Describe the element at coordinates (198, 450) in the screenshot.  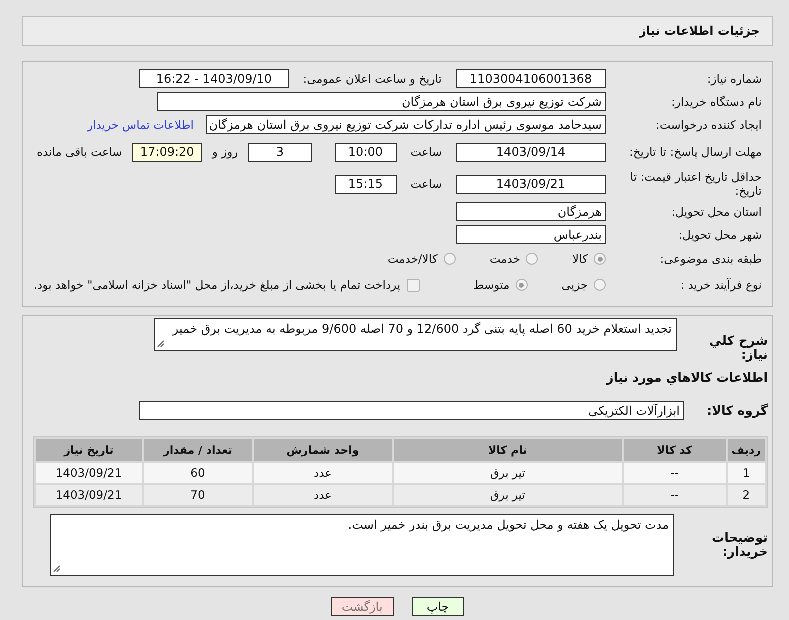
I see `column-header: تعداد / مقدار` at that location.